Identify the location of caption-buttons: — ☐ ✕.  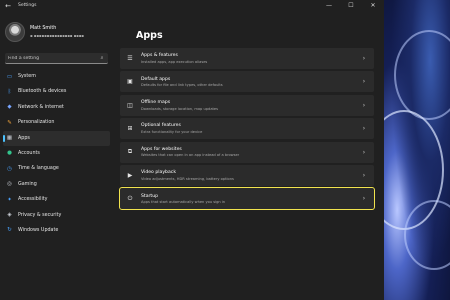
(351, 5).